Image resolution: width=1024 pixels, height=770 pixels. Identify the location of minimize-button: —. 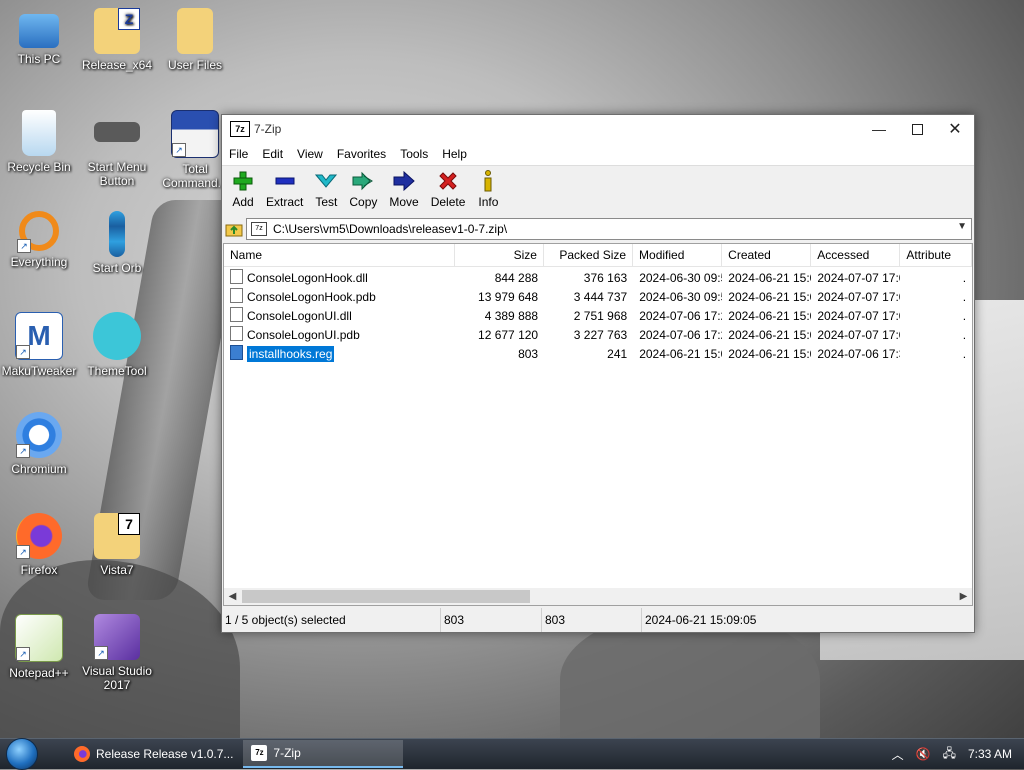
(879, 129).